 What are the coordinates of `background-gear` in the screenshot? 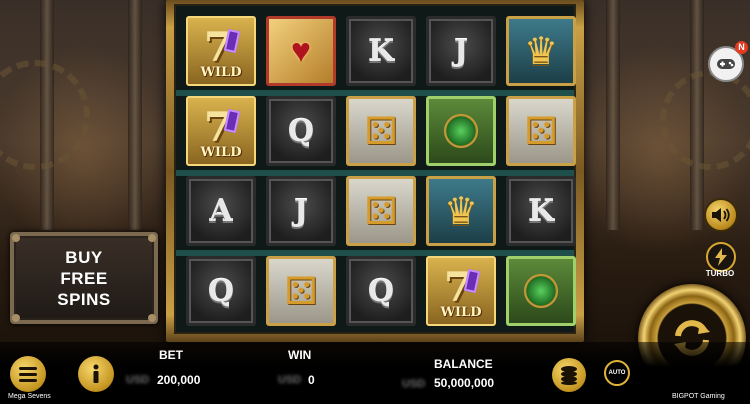 It's located at (705, 120).